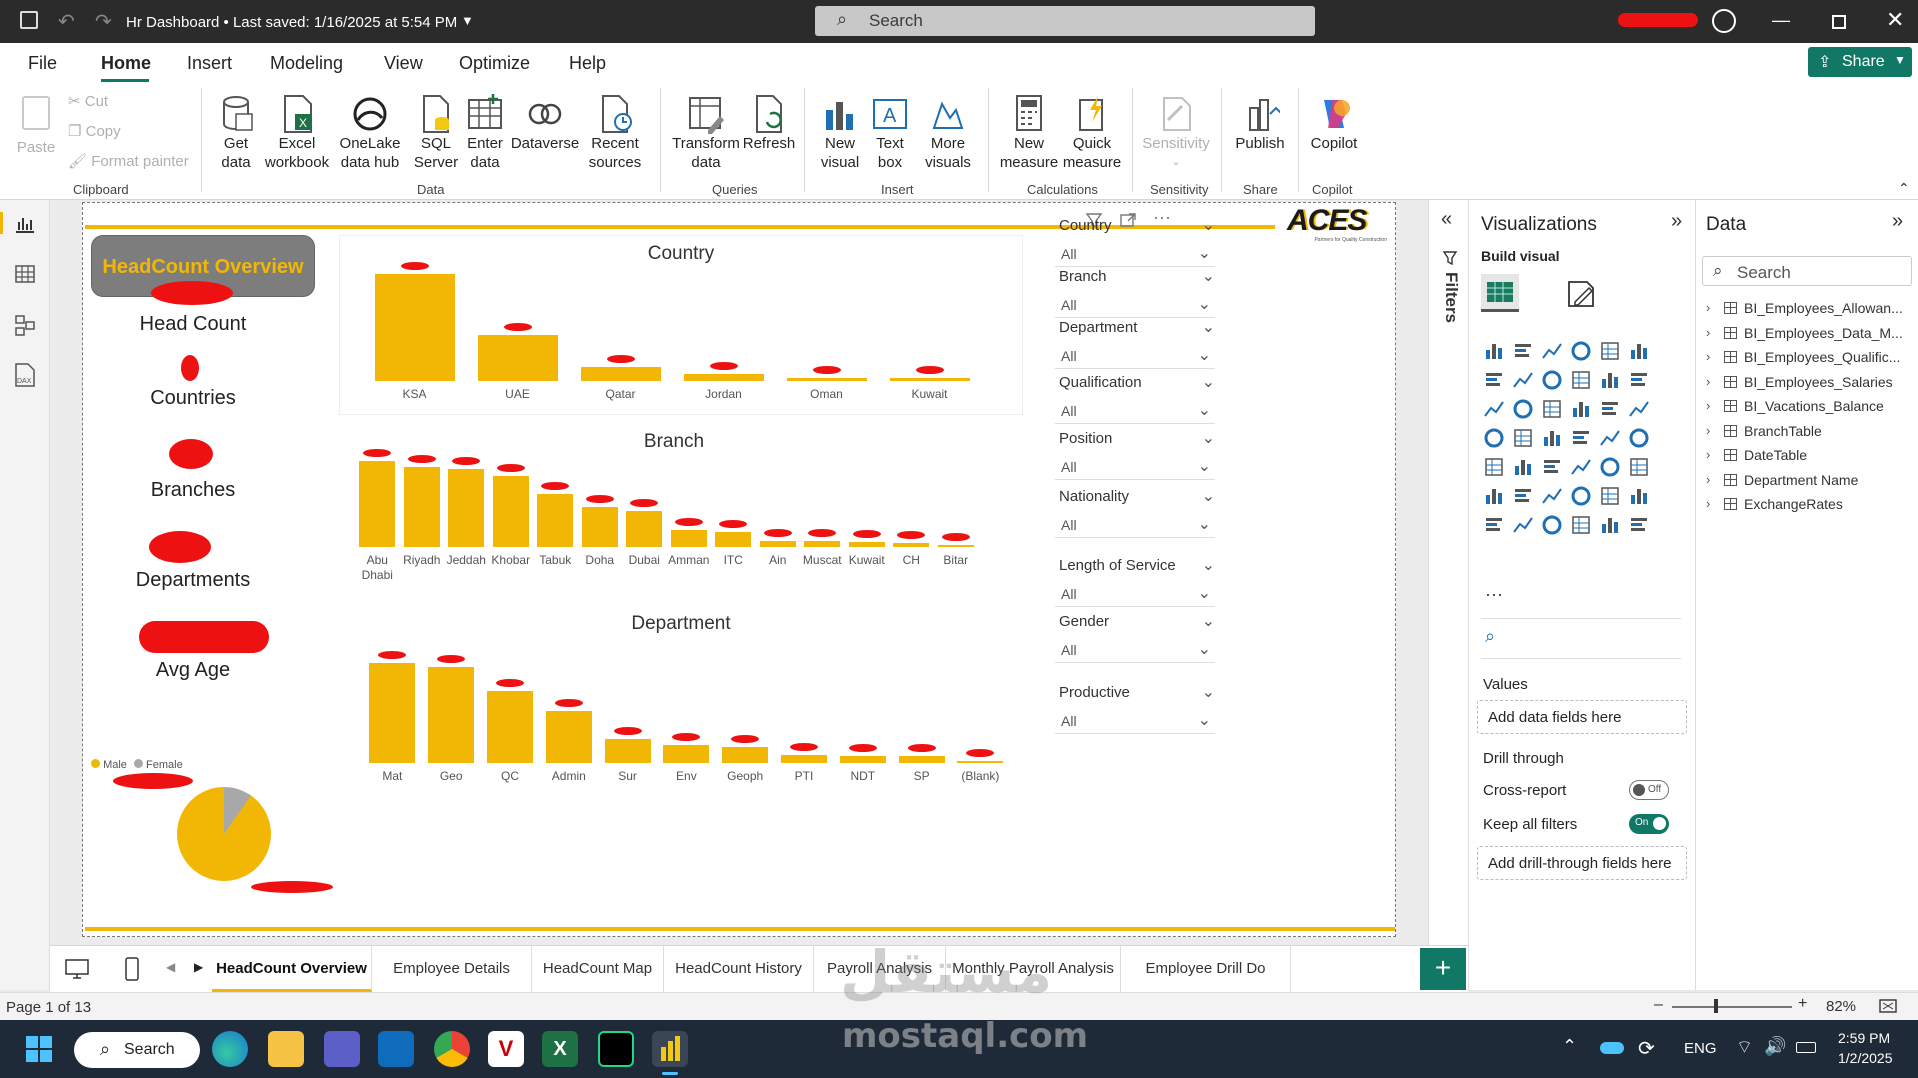 This screenshot has width=1918, height=1078. What do you see at coordinates (568, 776) in the screenshot?
I see `department-category-label: Admin` at bounding box center [568, 776].